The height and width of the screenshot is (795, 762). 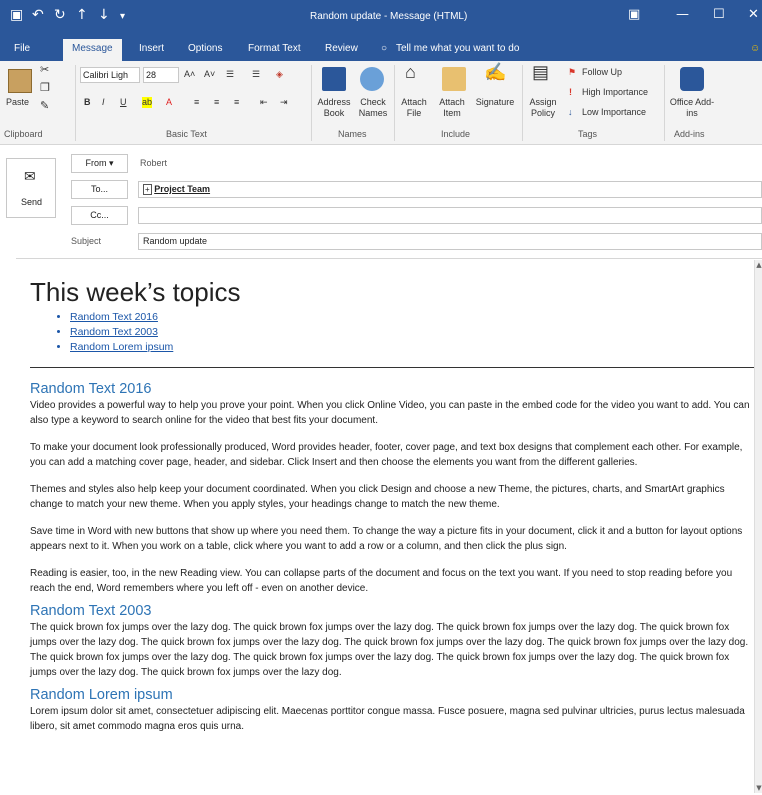 I want to click on signature-button: Signature, so click(x=495, y=102).